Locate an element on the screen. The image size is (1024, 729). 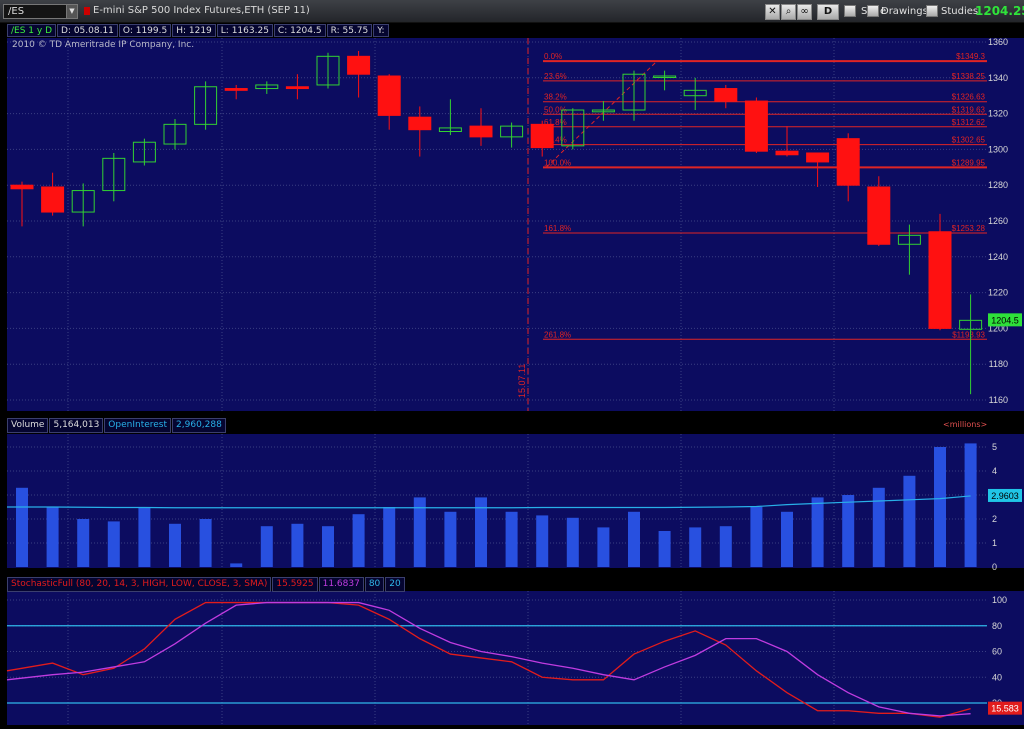
fibonacci-price-label: $1312.62 is located at coordinates (969, 122).